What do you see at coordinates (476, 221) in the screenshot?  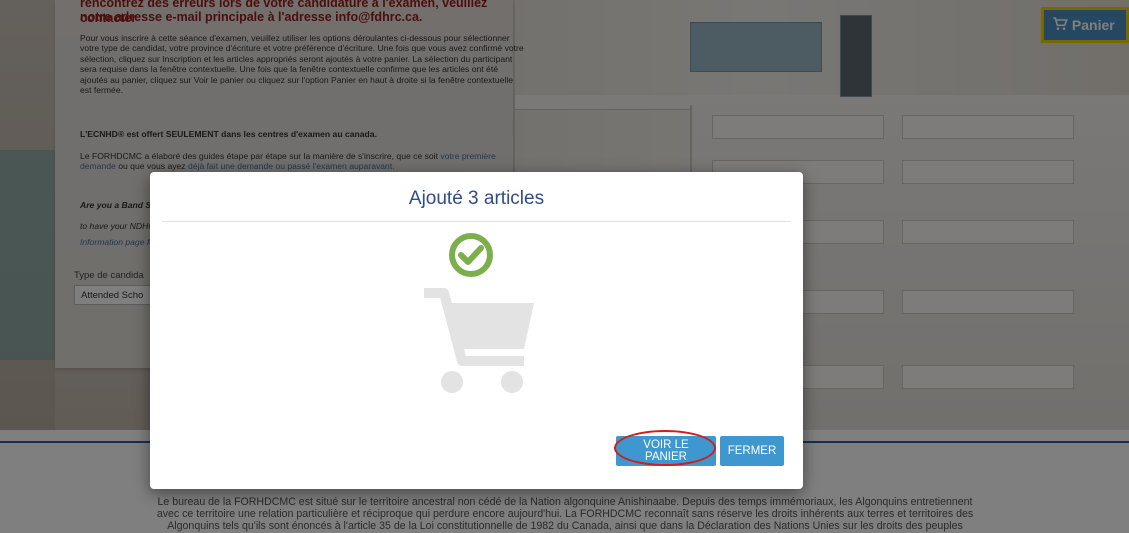 I see `modal-divider` at bounding box center [476, 221].